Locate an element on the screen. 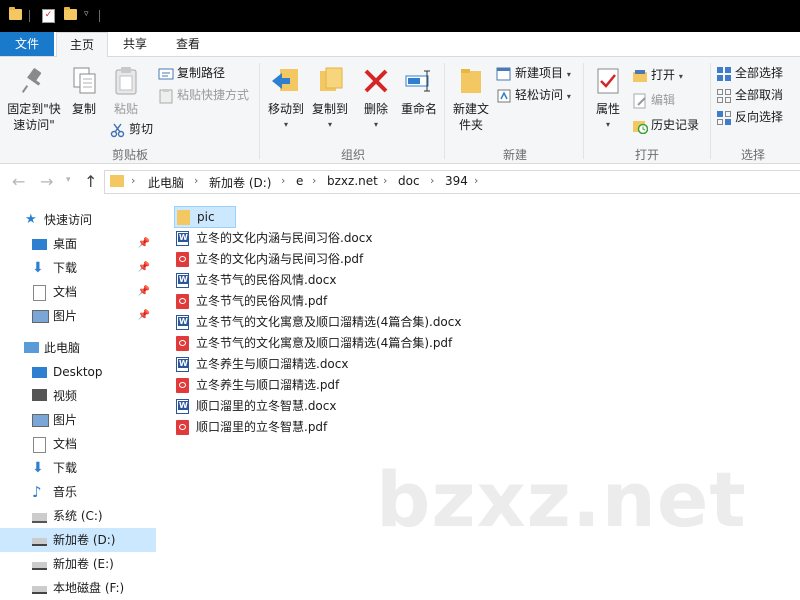  sidebar-item-videos: 视频 is located at coordinates (78, 396).